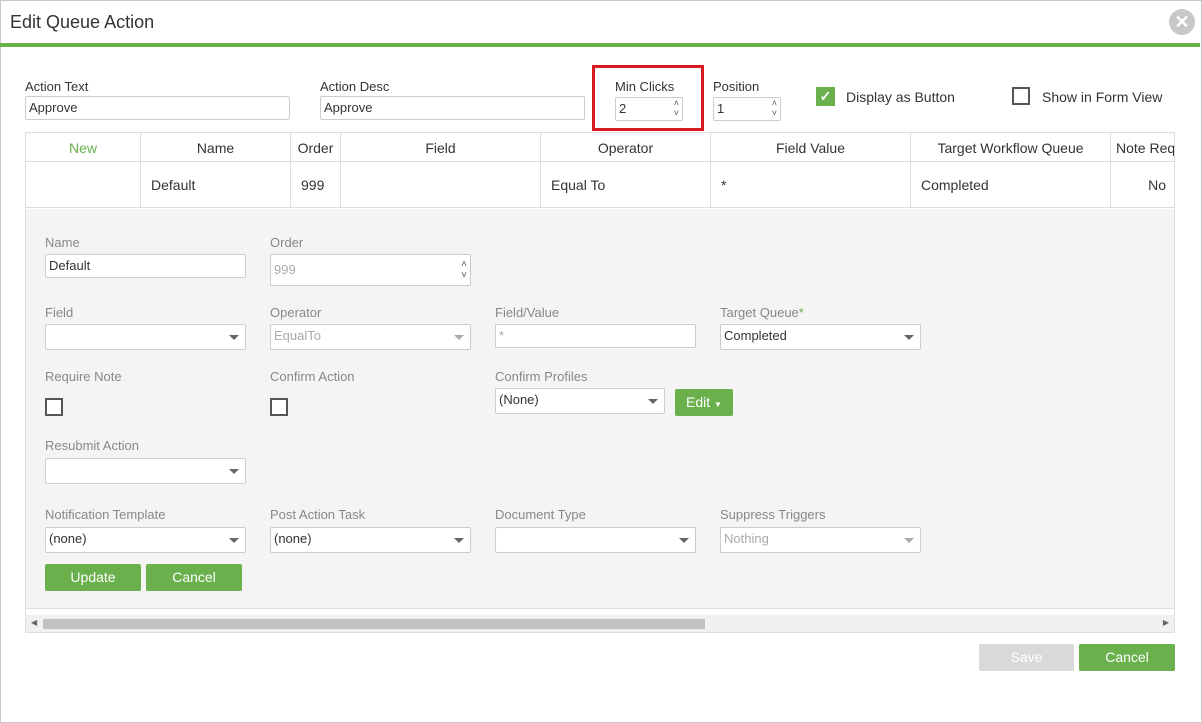 Image resolution: width=1202 pixels, height=723 pixels. What do you see at coordinates (623, 108) in the screenshot?
I see `min-clicks-value: 2` at bounding box center [623, 108].